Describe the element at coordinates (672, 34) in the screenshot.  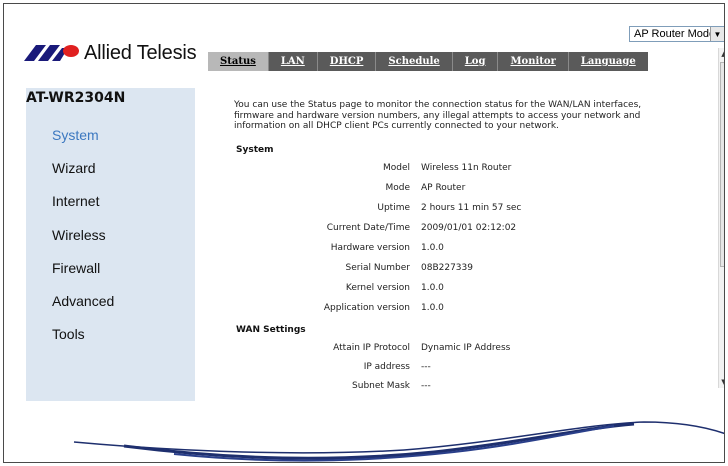
I see `mode-select-value: AP Router Mode` at that location.